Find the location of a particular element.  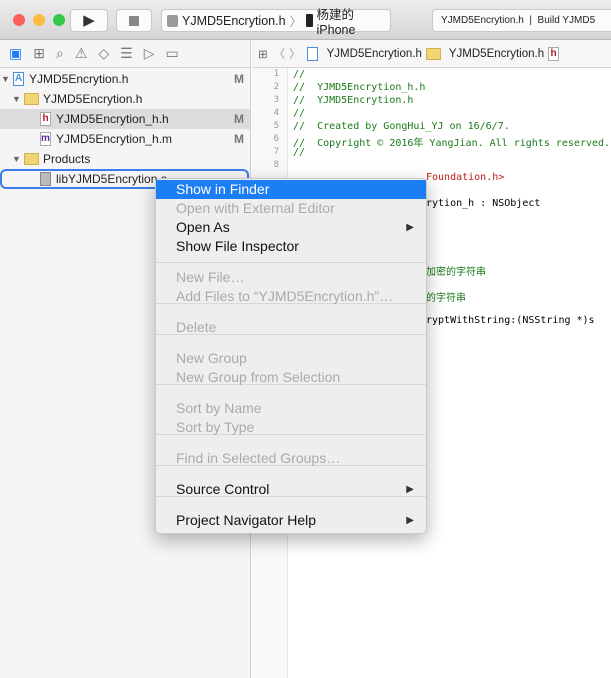

tree-row-impl-file: m YJMD5Encrytion_h.m M is located at coordinates (125, 139).